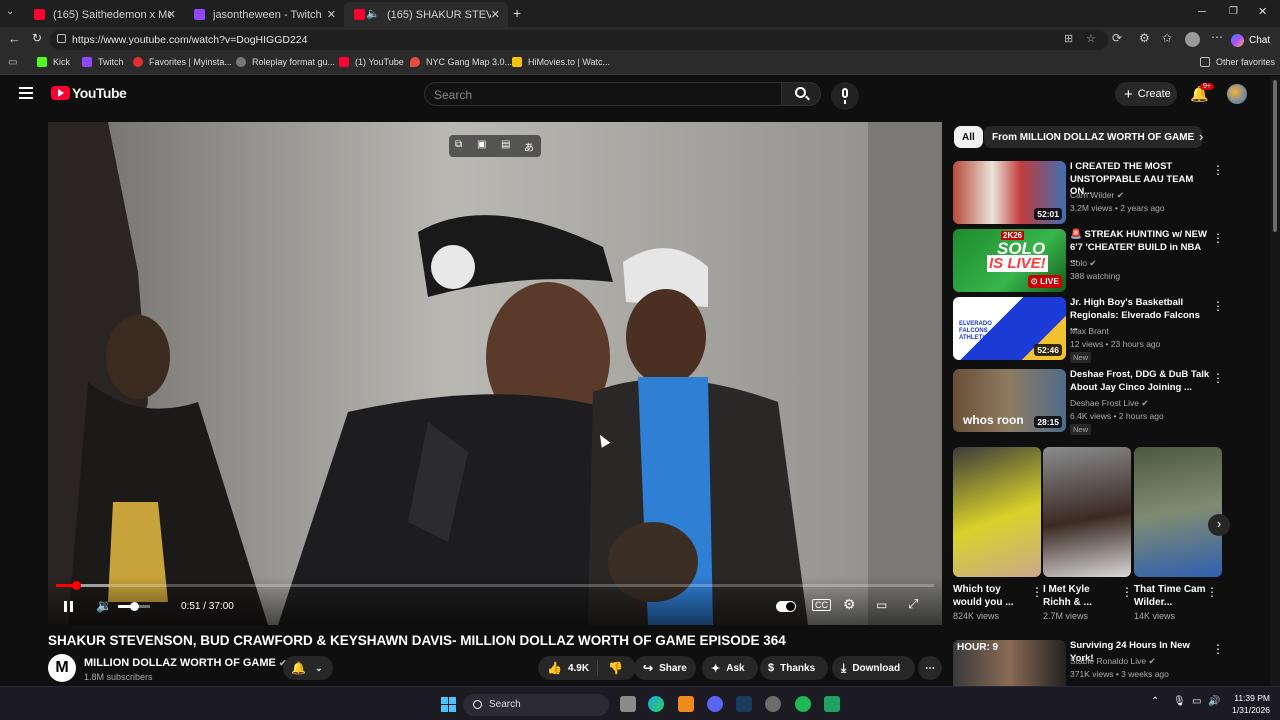  Describe the element at coordinates (505, 144) in the screenshot. I see `notes-icon: ▤` at that location.